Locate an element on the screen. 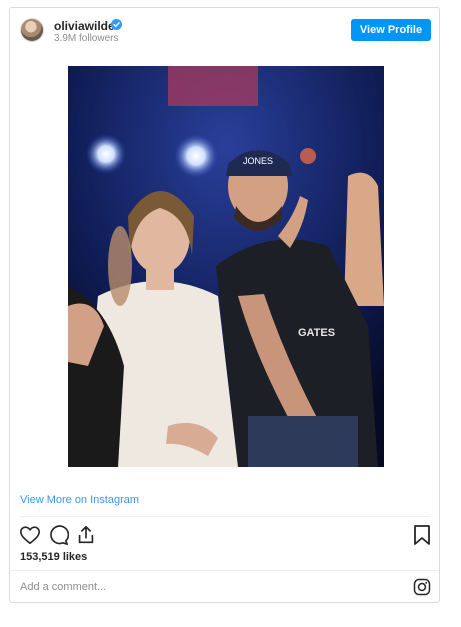  view-profile-button: View Profile is located at coordinates (391, 30).